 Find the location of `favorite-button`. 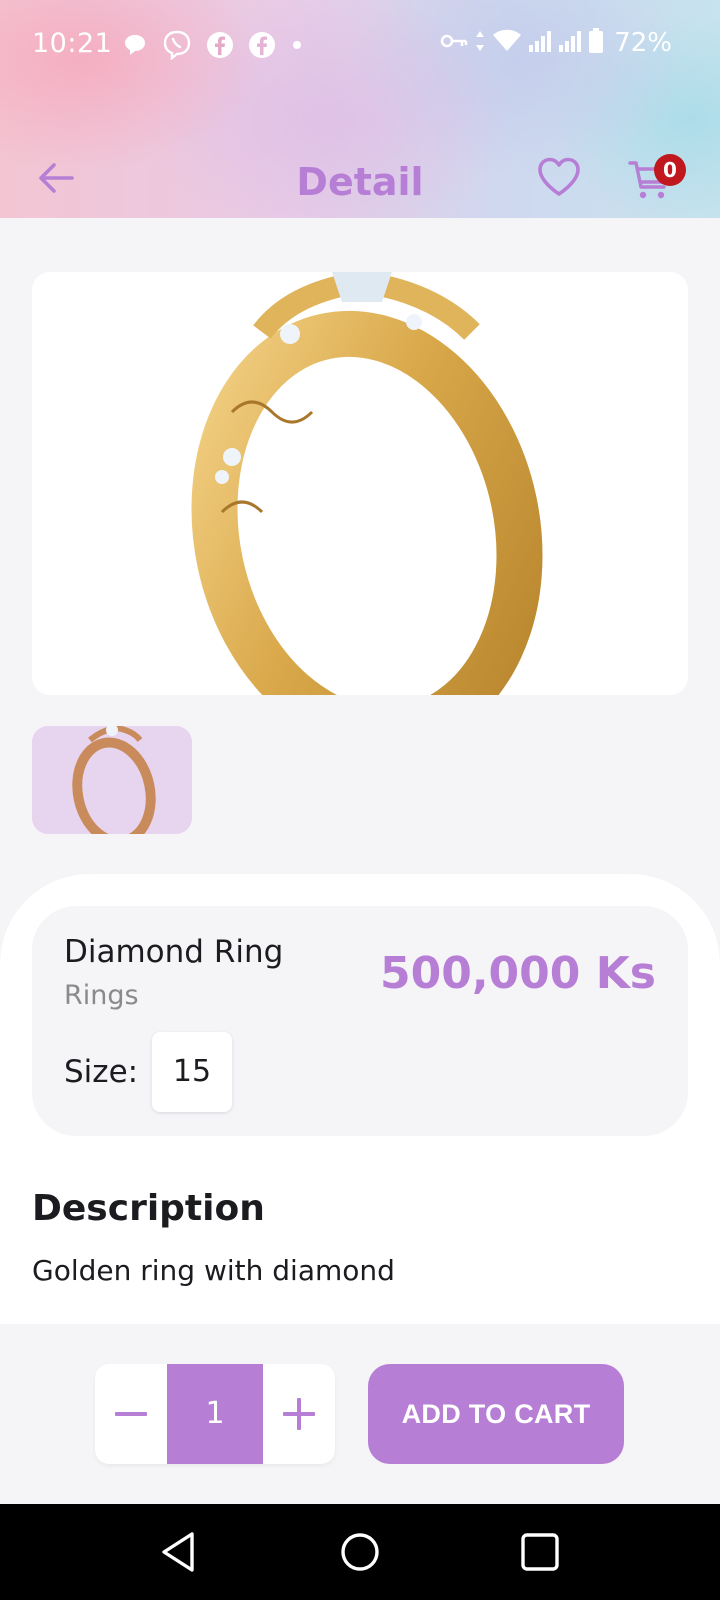

favorite-button is located at coordinates (560, 178).